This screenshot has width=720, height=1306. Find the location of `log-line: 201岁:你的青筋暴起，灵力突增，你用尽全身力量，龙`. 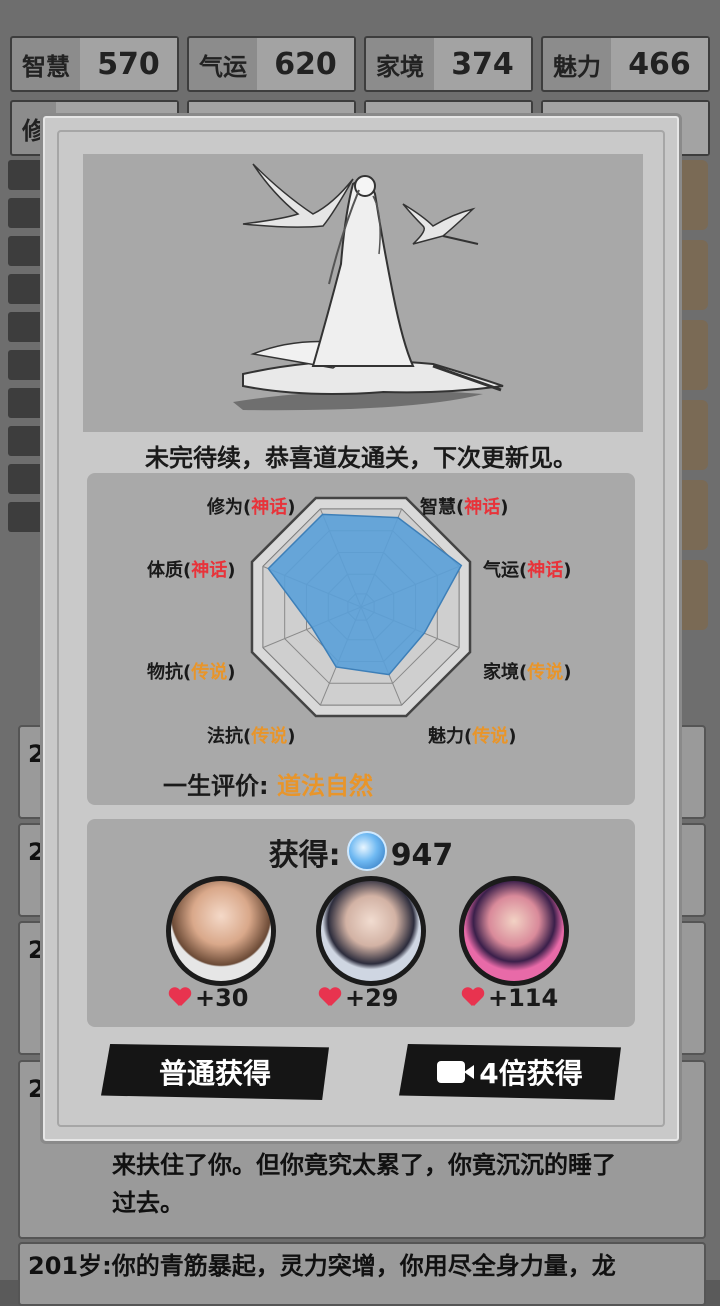

log-line: 201岁:你的青筋暴起，灵力突增，你用尽全身力量，龙 is located at coordinates (322, 1266).